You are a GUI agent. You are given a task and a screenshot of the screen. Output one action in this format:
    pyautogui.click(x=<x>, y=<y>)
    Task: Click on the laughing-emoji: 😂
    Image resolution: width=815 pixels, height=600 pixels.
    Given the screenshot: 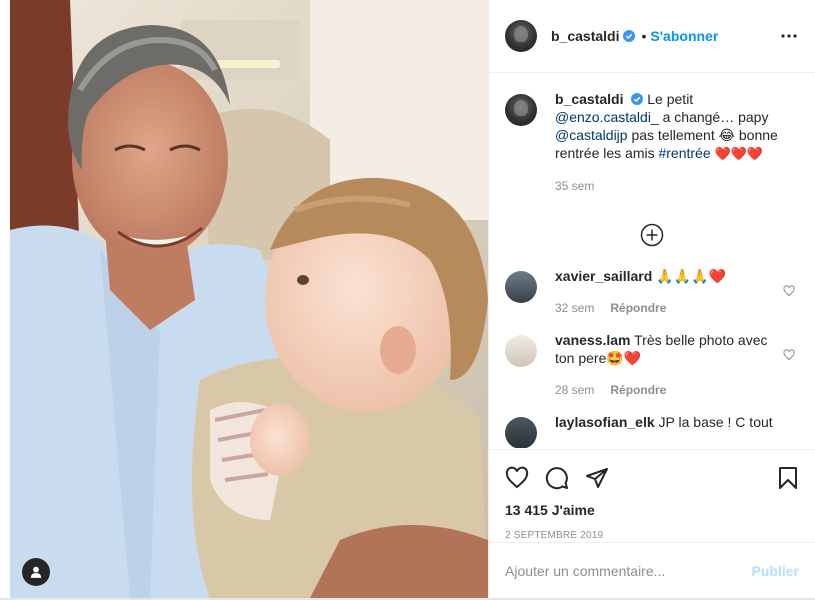 What is the action you would take?
    pyautogui.click(x=726, y=135)
    